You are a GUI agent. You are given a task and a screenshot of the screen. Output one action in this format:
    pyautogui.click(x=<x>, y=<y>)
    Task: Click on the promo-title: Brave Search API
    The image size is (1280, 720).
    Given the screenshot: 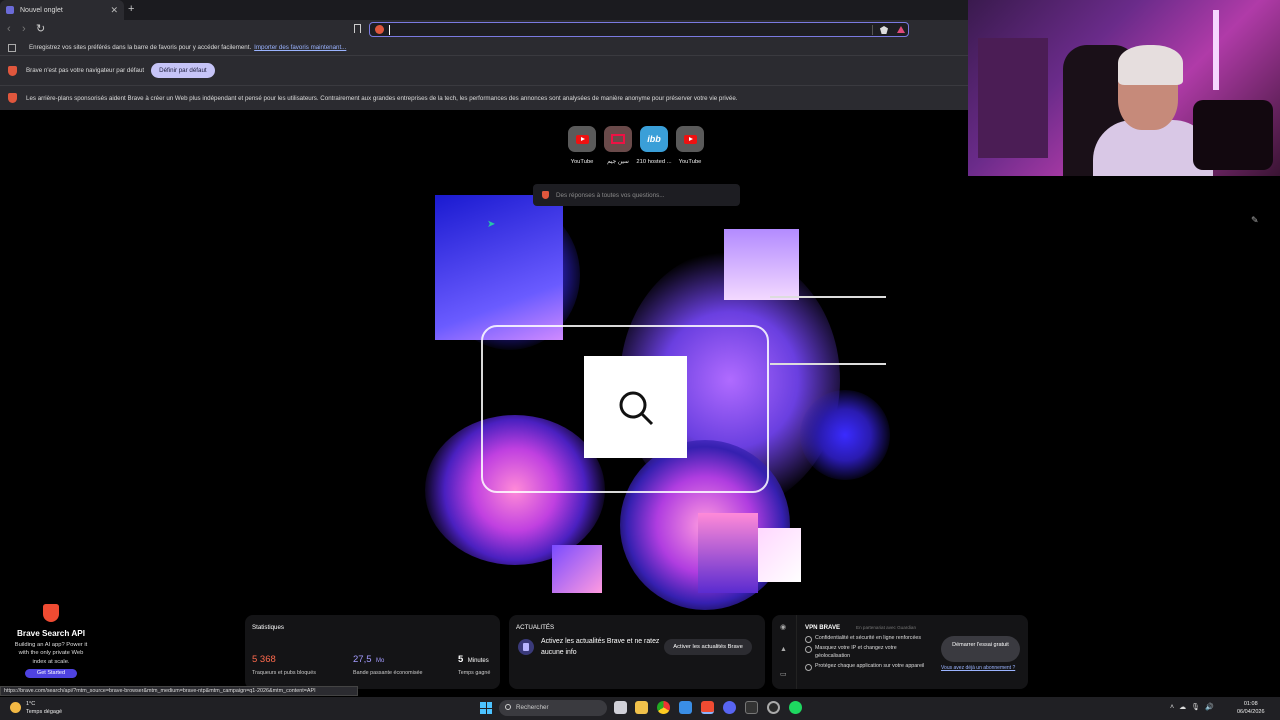 What is the action you would take?
    pyautogui.click(x=51, y=633)
    